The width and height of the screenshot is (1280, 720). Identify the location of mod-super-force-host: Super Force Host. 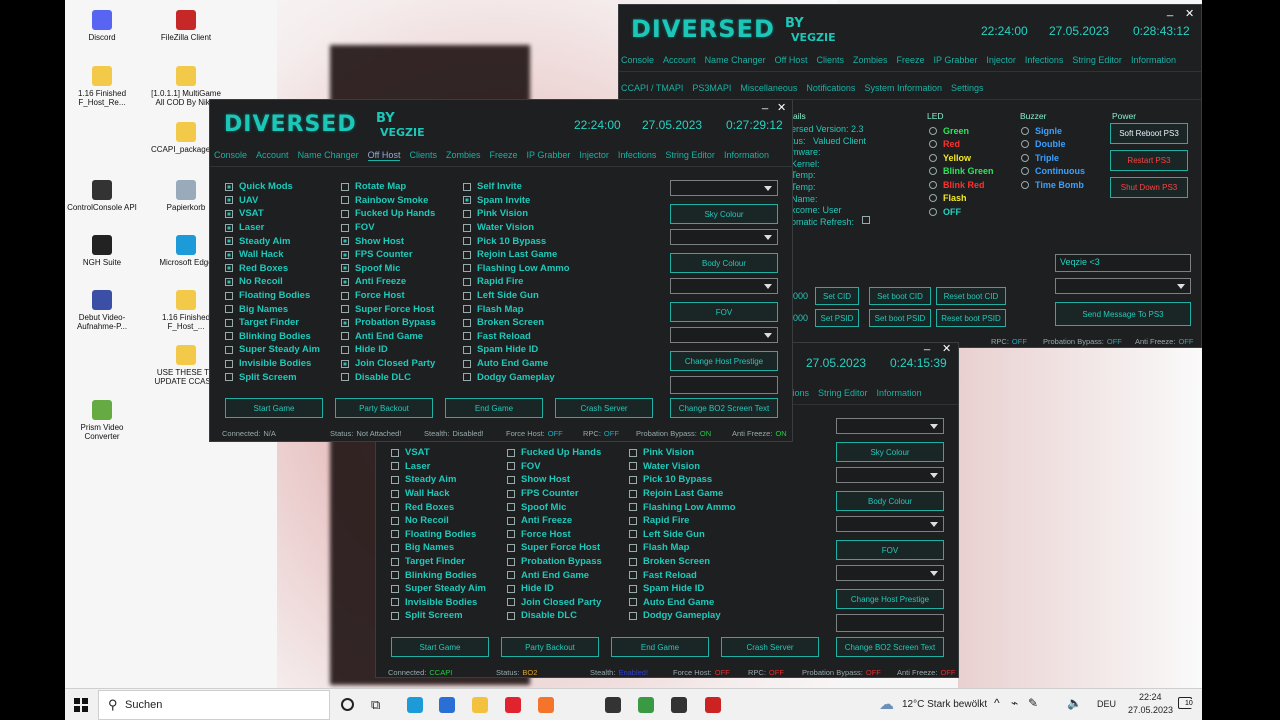
(554, 548).